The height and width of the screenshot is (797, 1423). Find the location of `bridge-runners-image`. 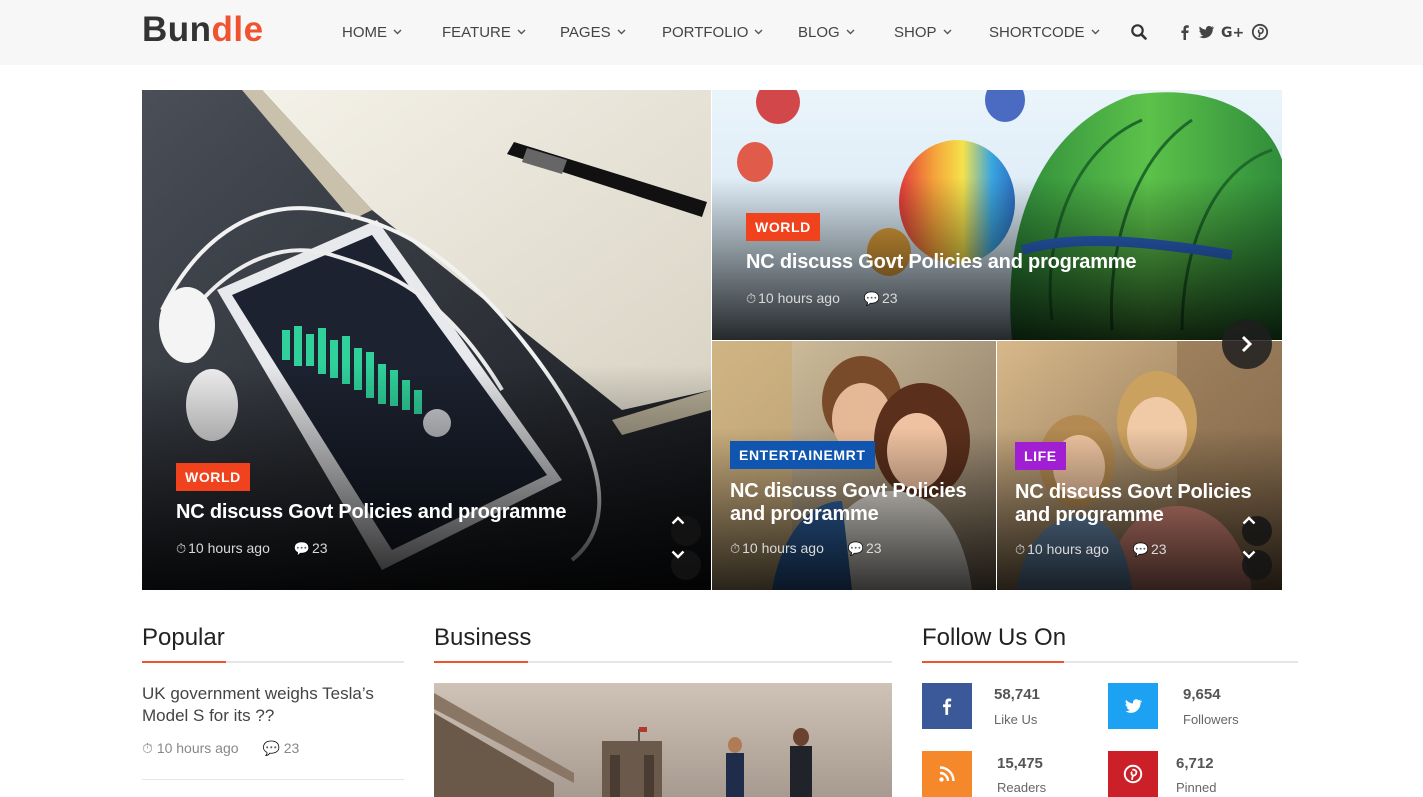

bridge-runners-image is located at coordinates (663, 740).